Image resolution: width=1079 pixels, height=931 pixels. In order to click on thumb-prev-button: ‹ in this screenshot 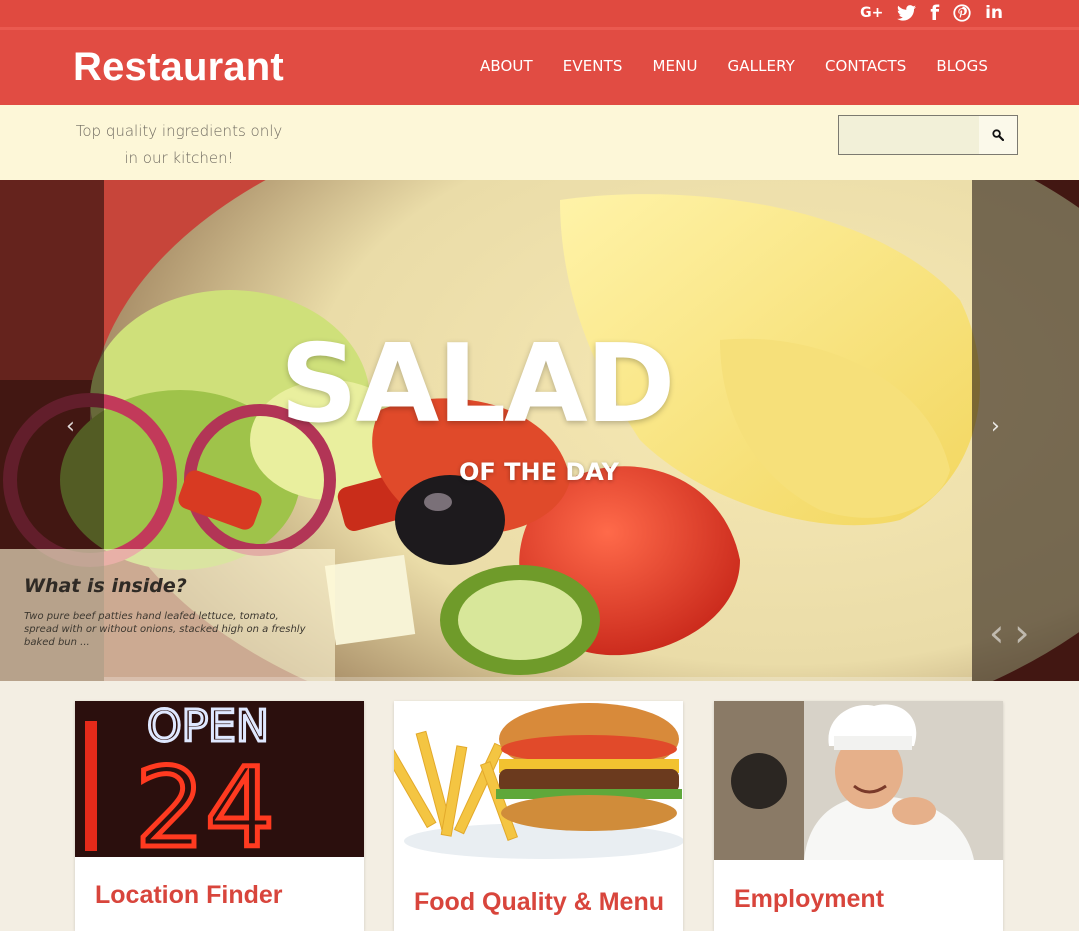, I will do `click(996, 633)`.